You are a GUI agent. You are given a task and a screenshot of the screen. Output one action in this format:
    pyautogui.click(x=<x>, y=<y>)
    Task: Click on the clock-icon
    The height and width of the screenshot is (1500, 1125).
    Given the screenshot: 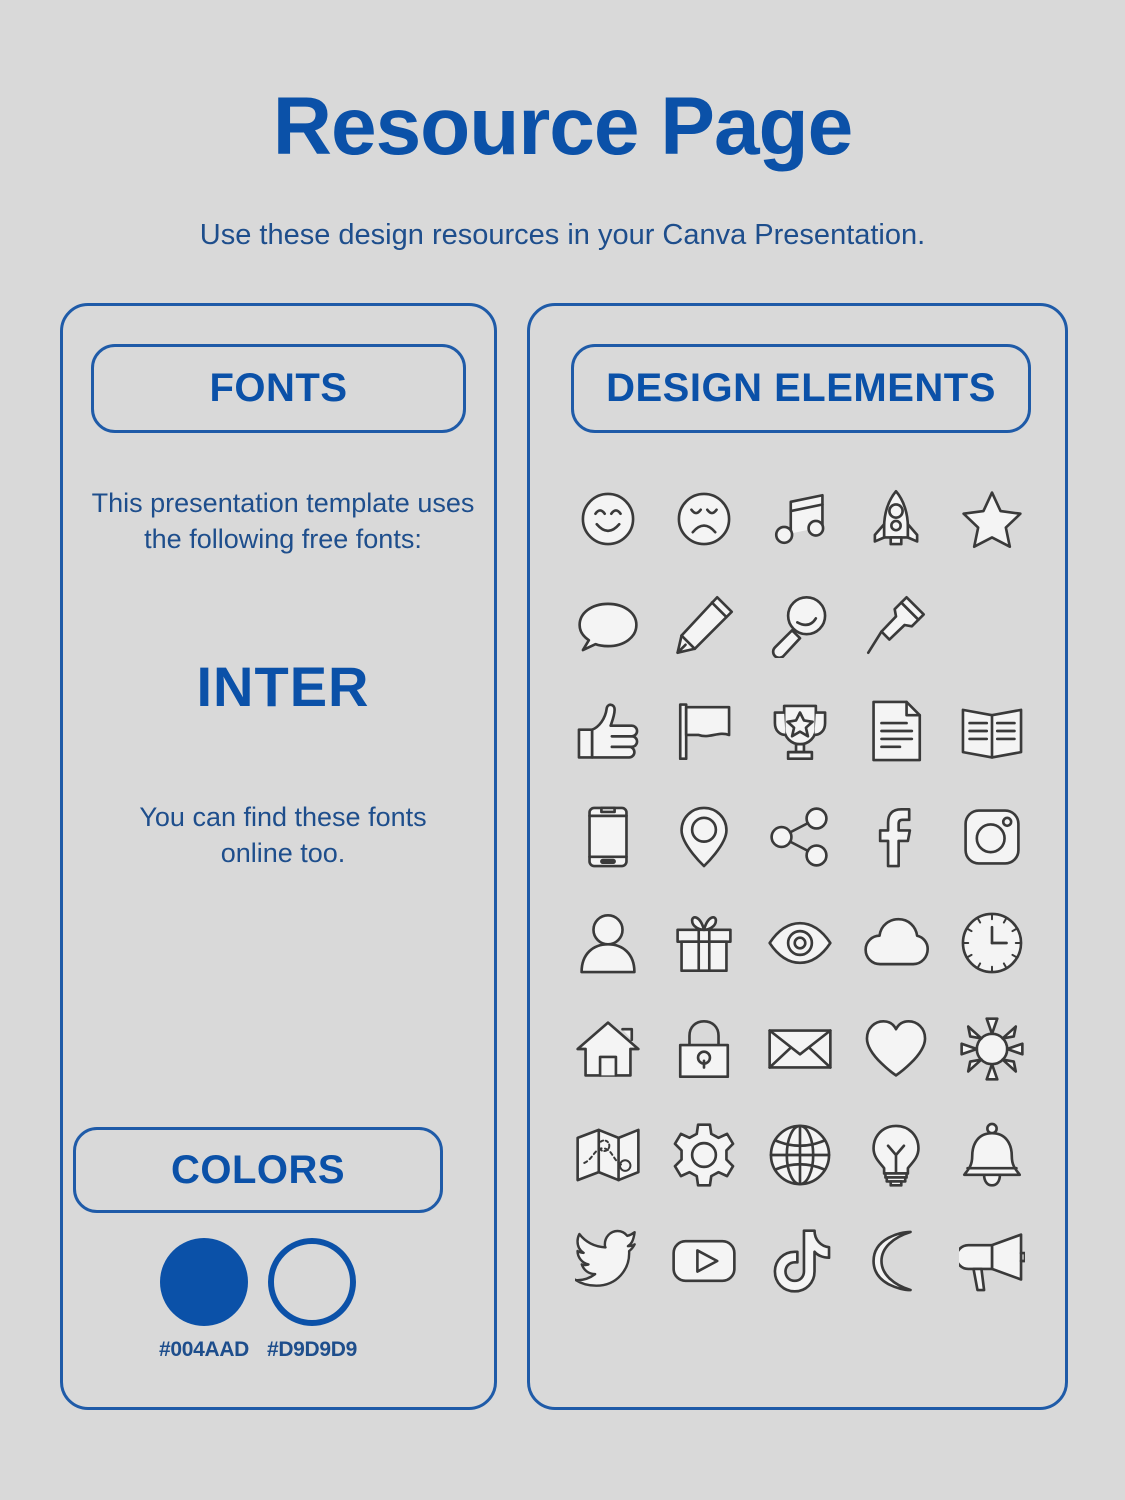 What is the action you would take?
    pyautogui.click(x=992, y=943)
    